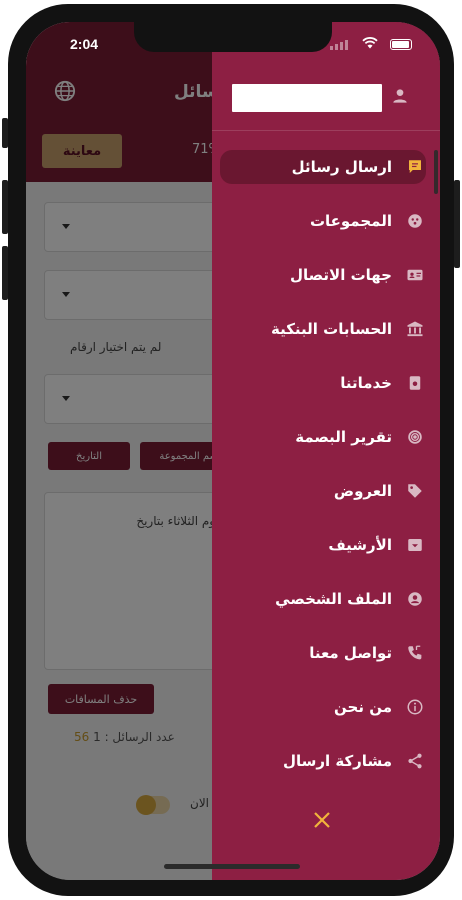 The image size is (462, 900). What do you see at coordinates (415, 599) in the screenshot?
I see `profile-icon` at bounding box center [415, 599].